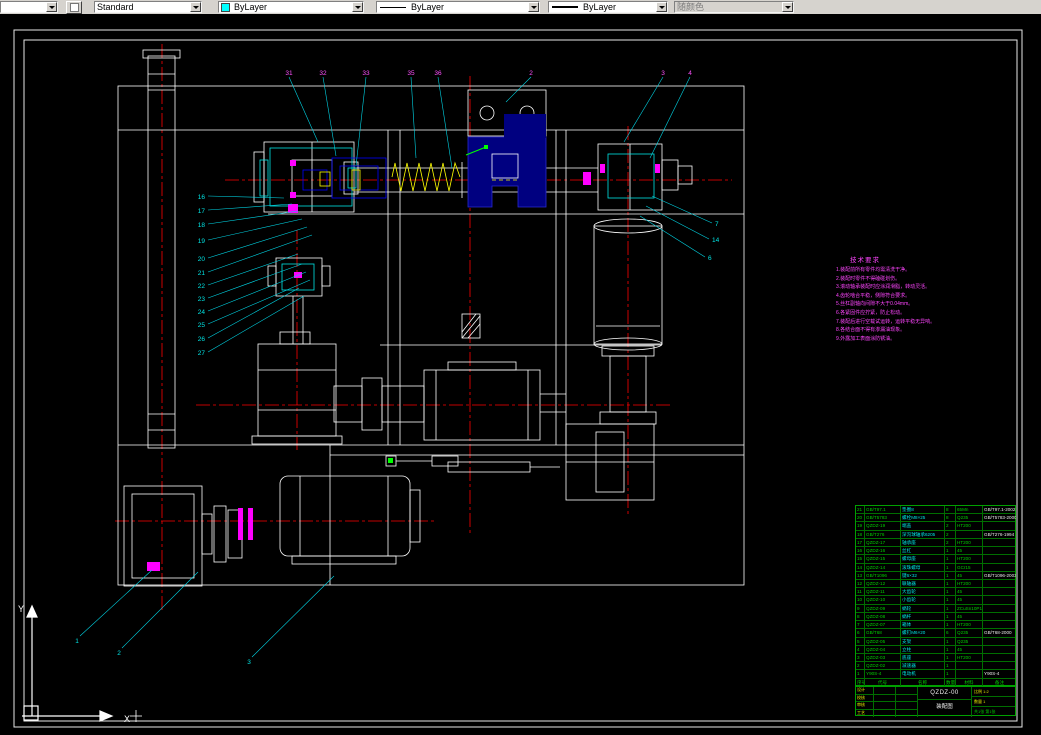 The height and width of the screenshot is (735, 1041). Describe the element at coordinates (883, 666) in the screenshot. I see `bom-cell-code: QZDZ-02` at that location.